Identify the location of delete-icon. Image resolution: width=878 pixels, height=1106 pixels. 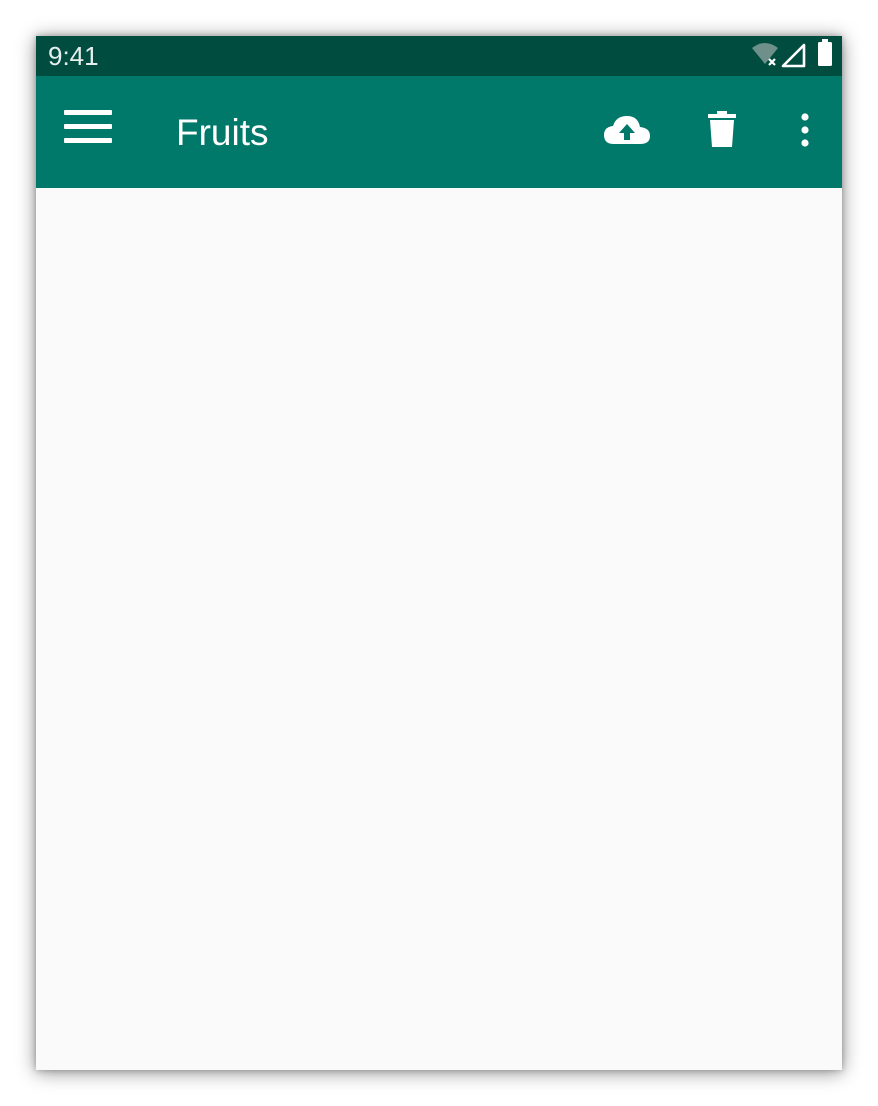
(722, 132).